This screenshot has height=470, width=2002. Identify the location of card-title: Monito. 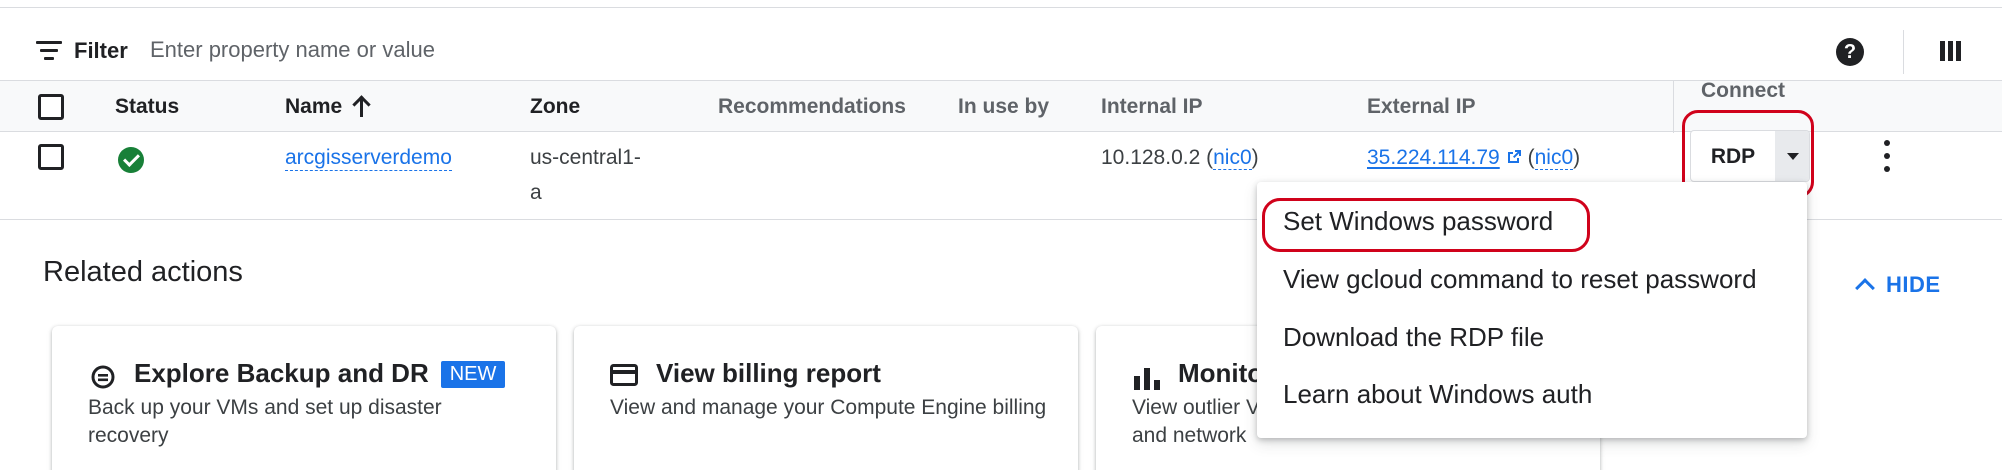
(1221, 373).